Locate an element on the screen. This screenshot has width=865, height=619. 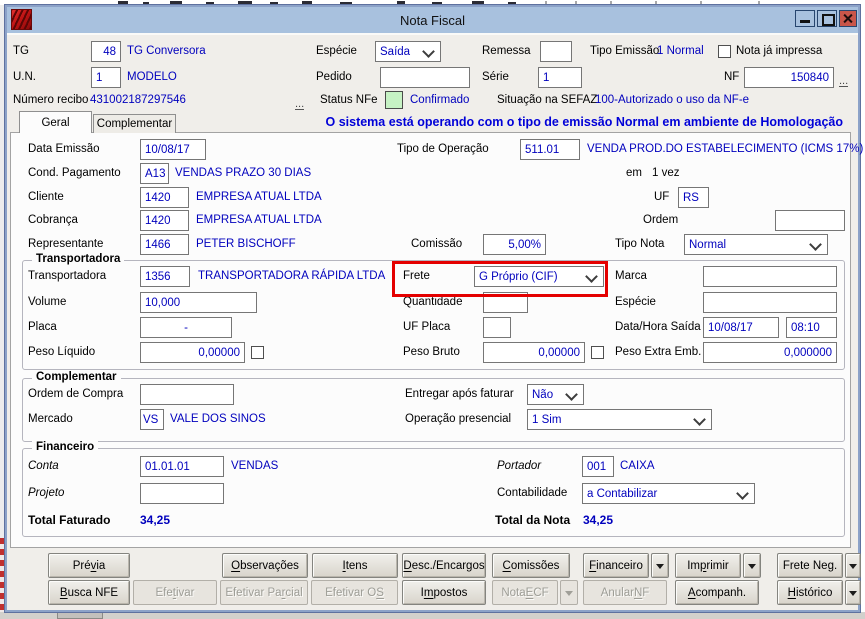
cliente-description: EMPRESA ATUAL LTDA is located at coordinates (259, 197).